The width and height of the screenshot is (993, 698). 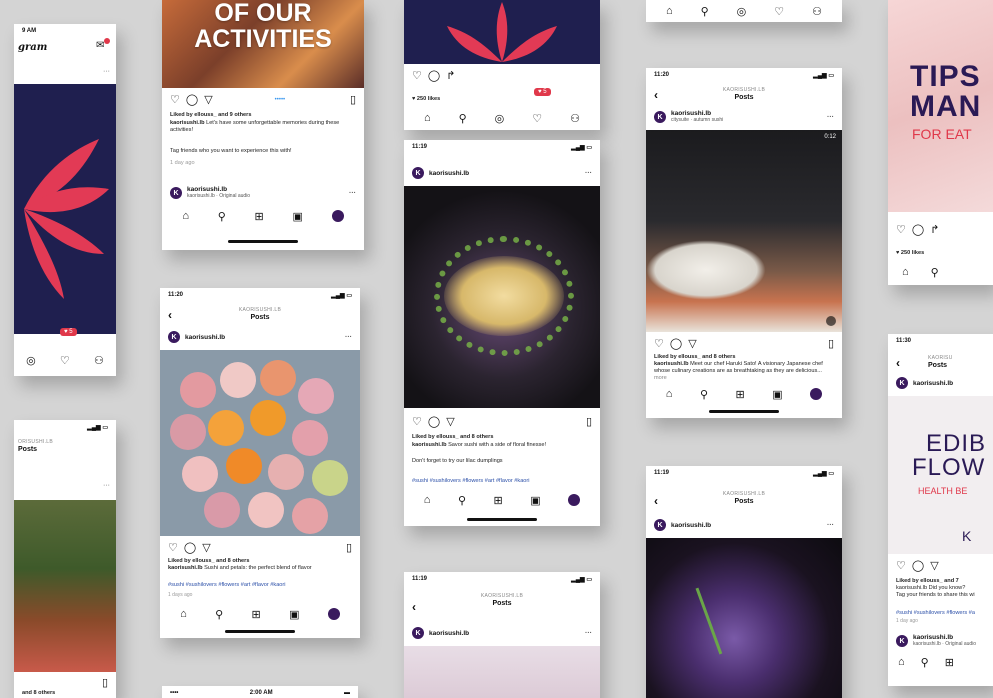 I want to click on avatar: K, so click(x=902, y=641).